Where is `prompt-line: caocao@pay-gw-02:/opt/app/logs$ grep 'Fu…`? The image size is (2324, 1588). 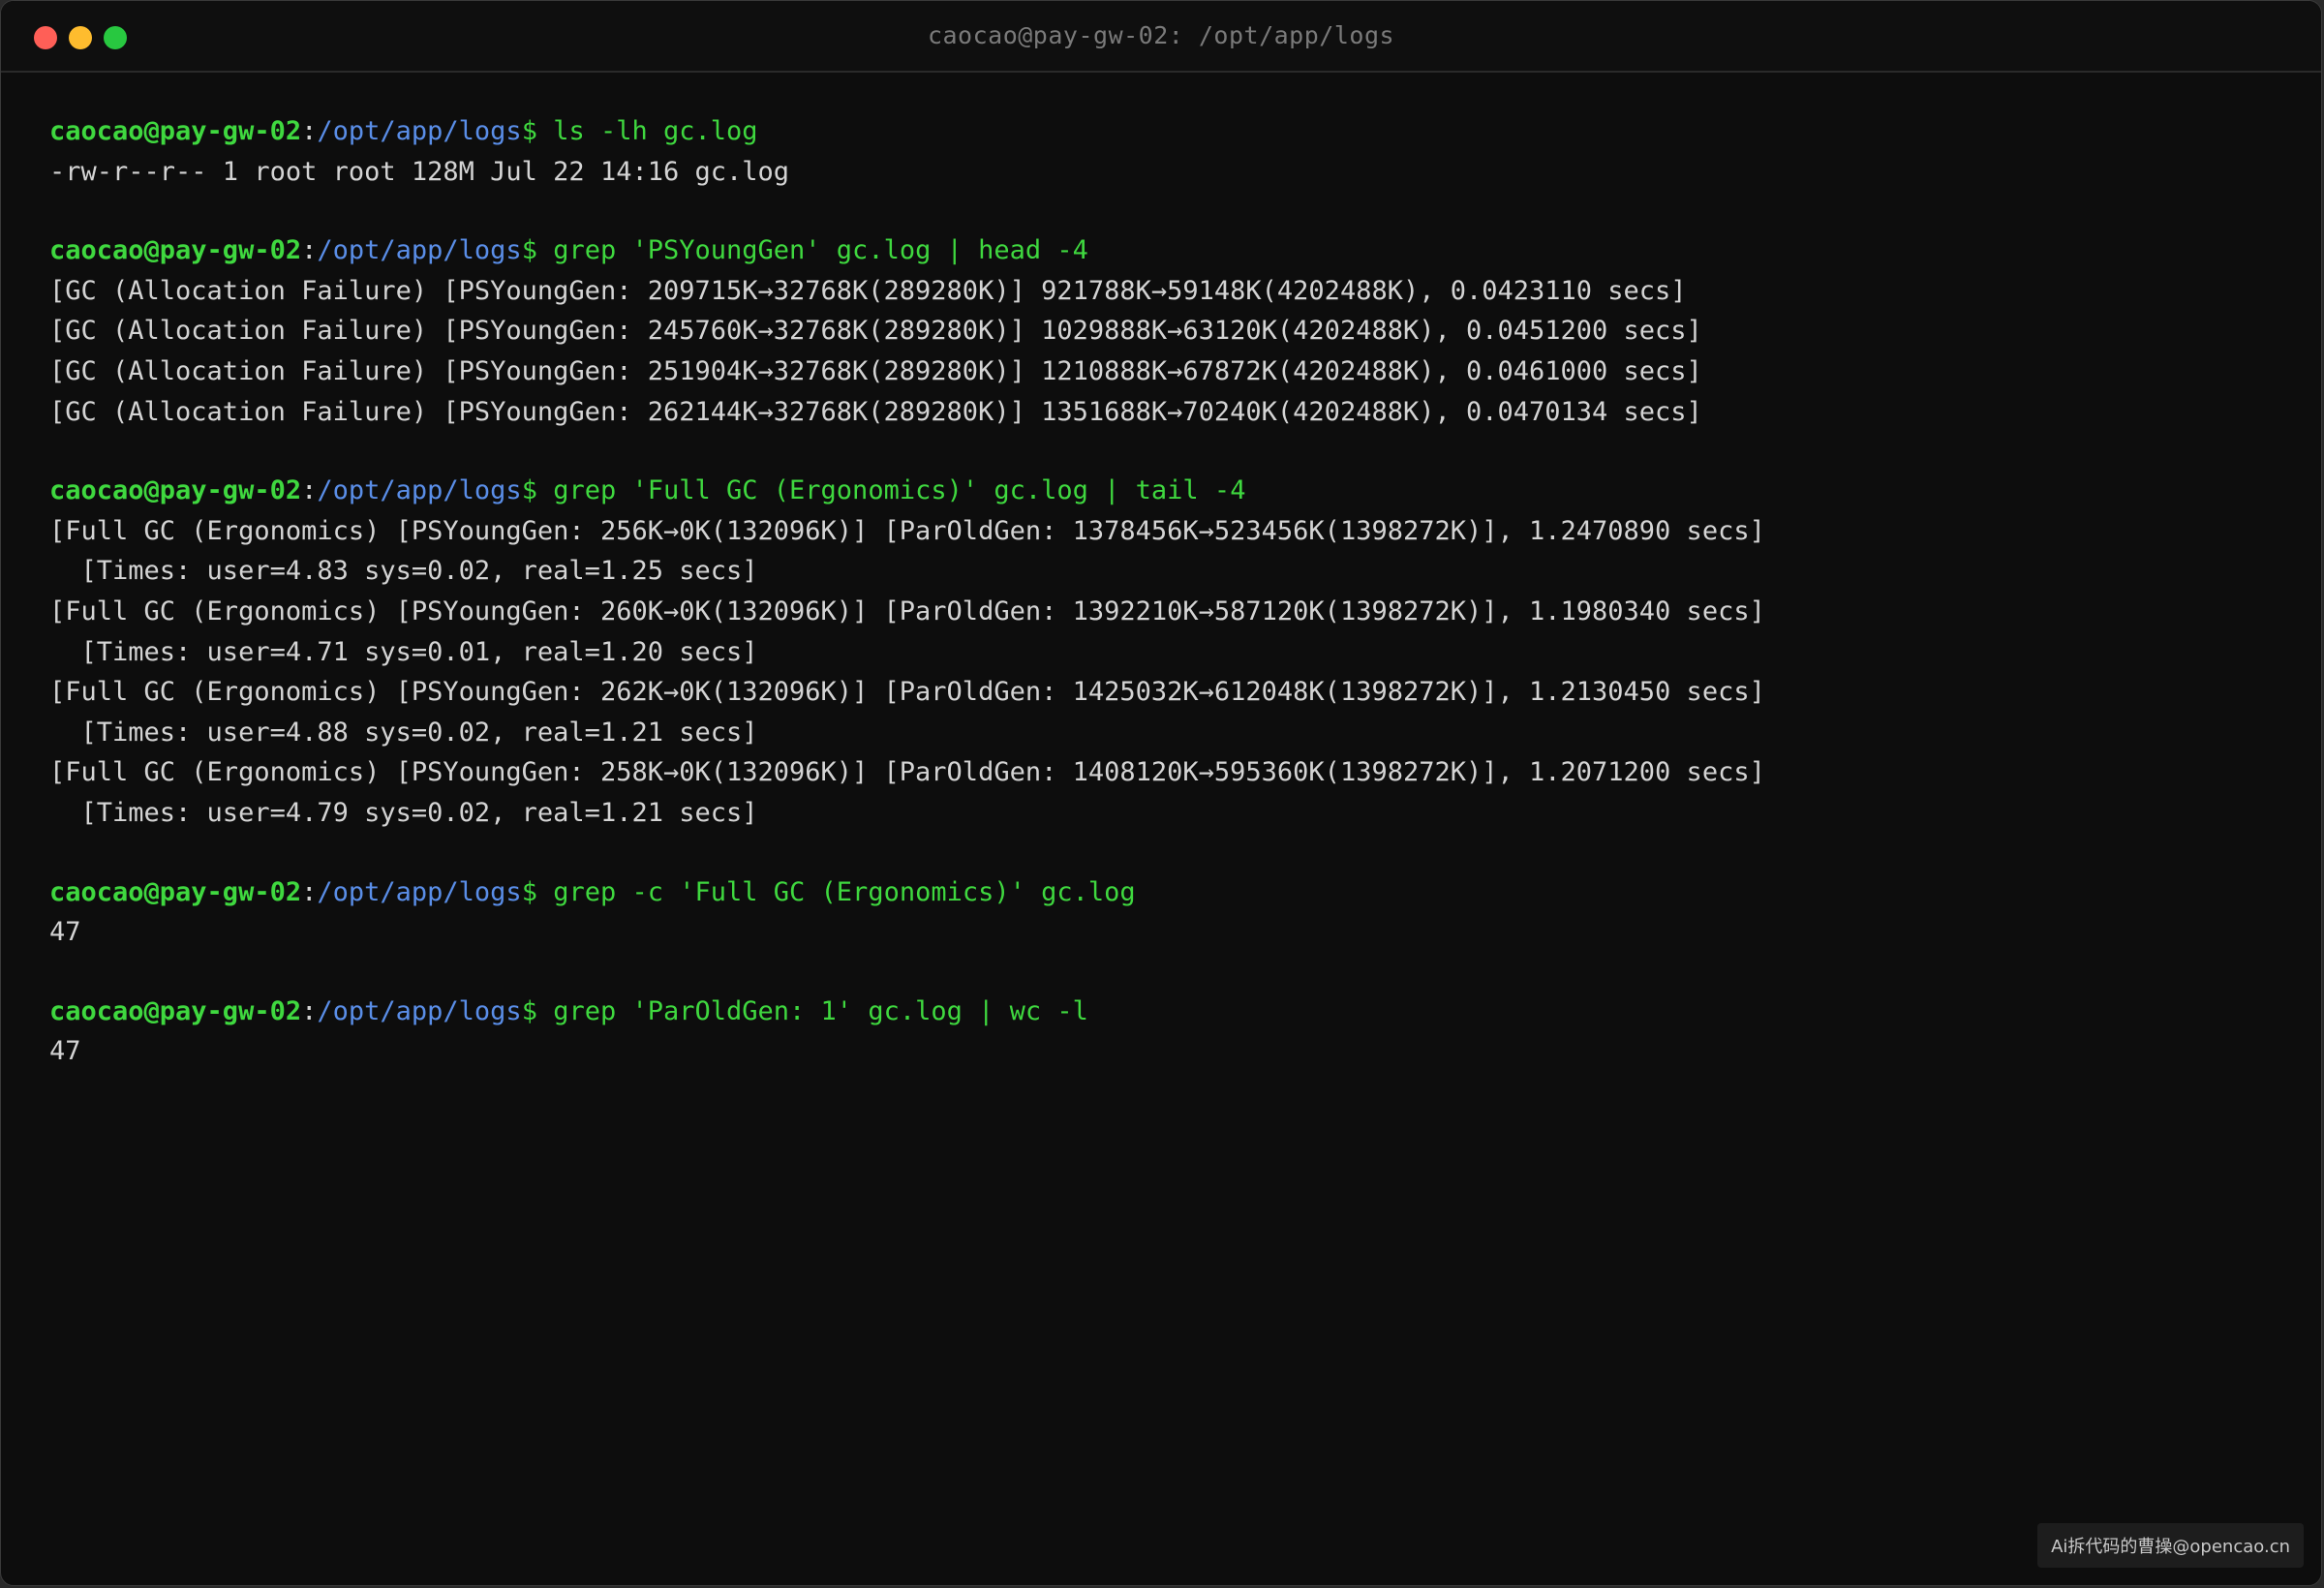
prompt-line: caocao@pay-gw-02:/opt/app/logs$ grep 'Fu… is located at coordinates (1165, 491).